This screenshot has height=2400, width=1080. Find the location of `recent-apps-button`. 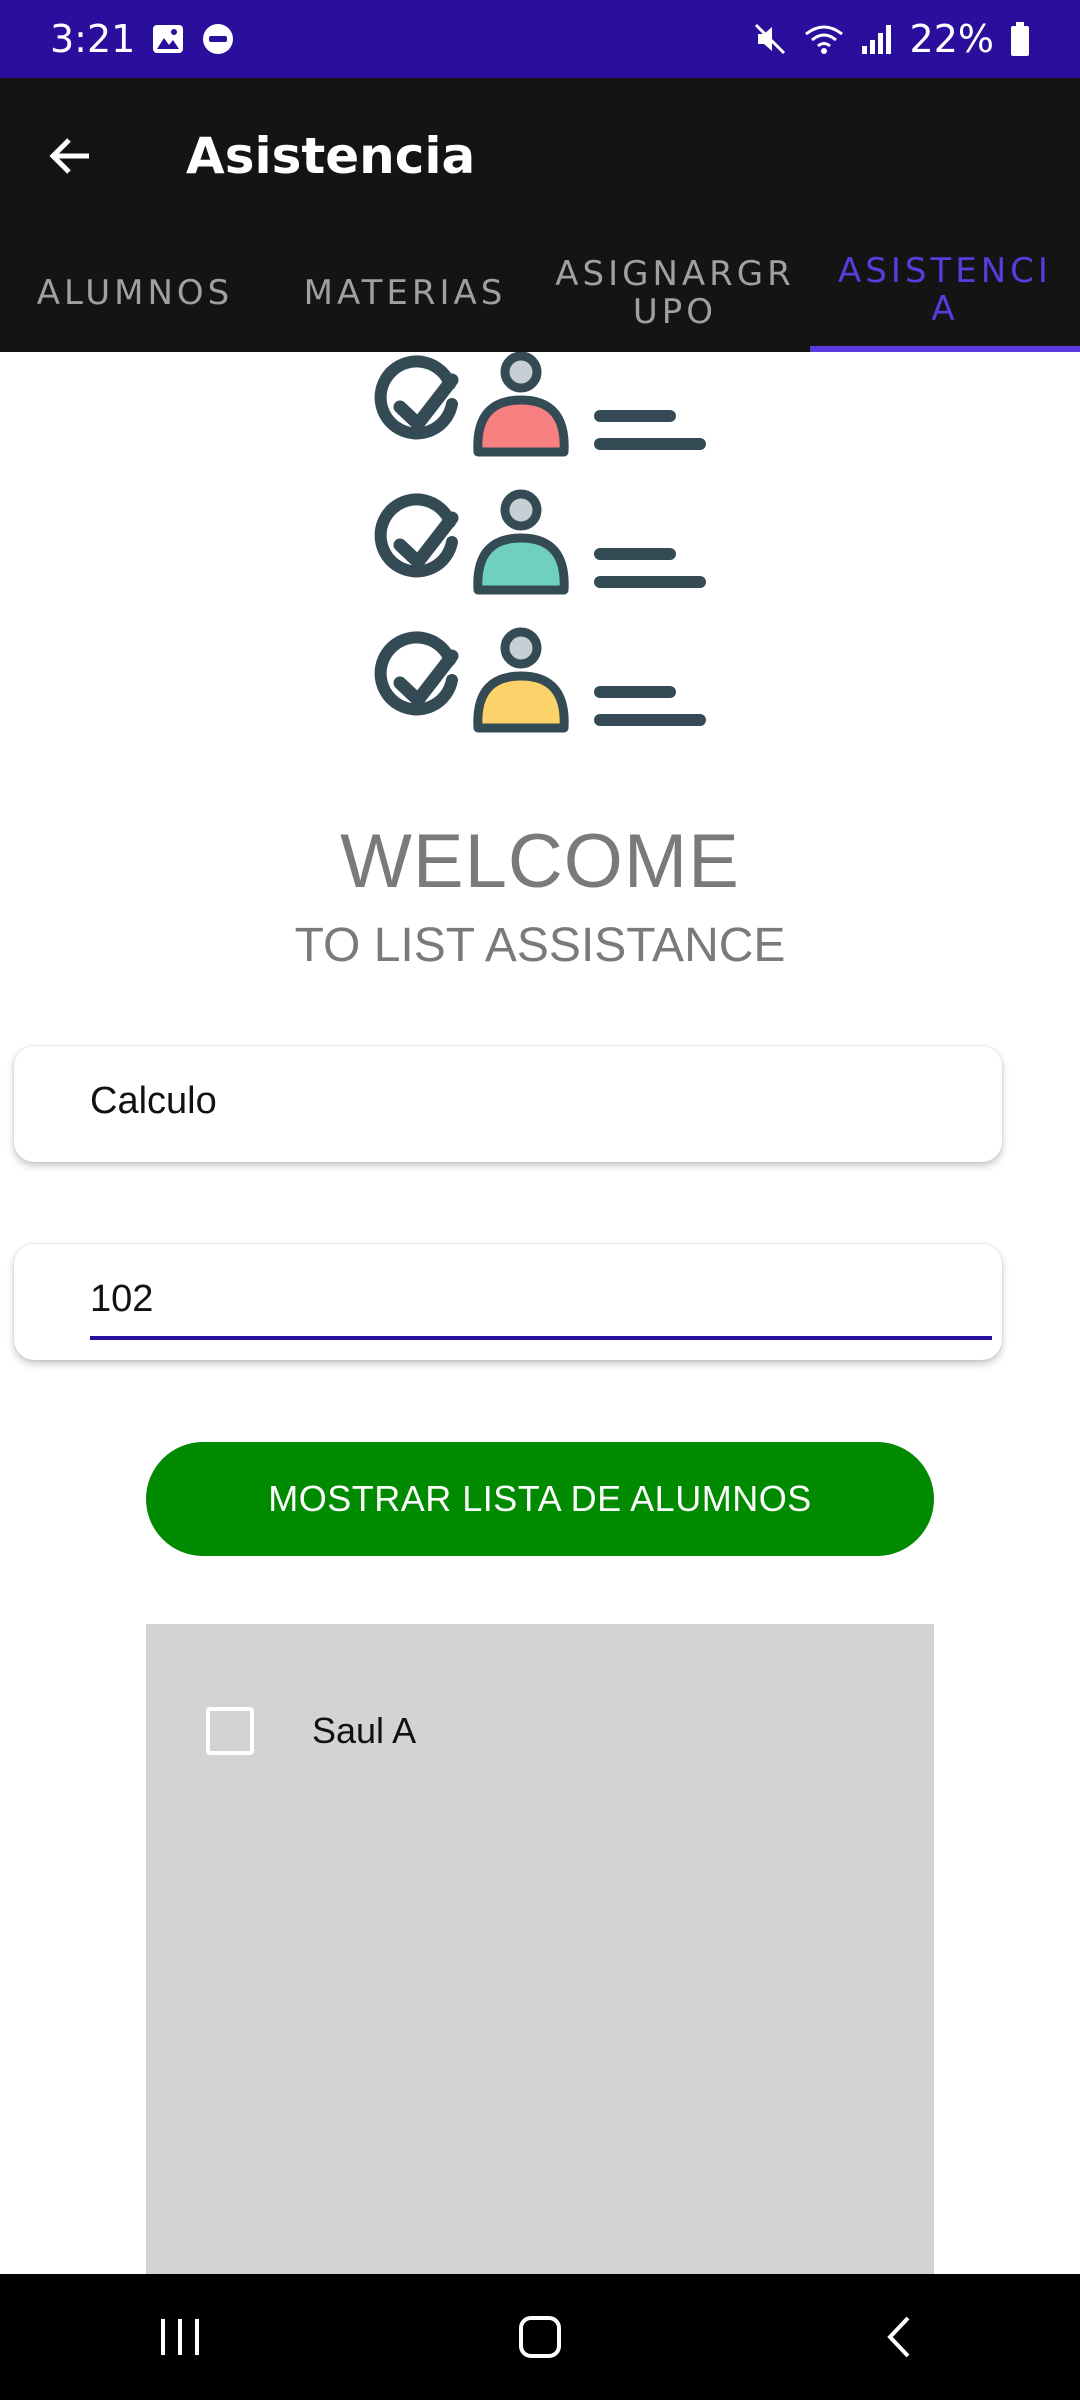

recent-apps-button is located at coordinates (180, 2337).